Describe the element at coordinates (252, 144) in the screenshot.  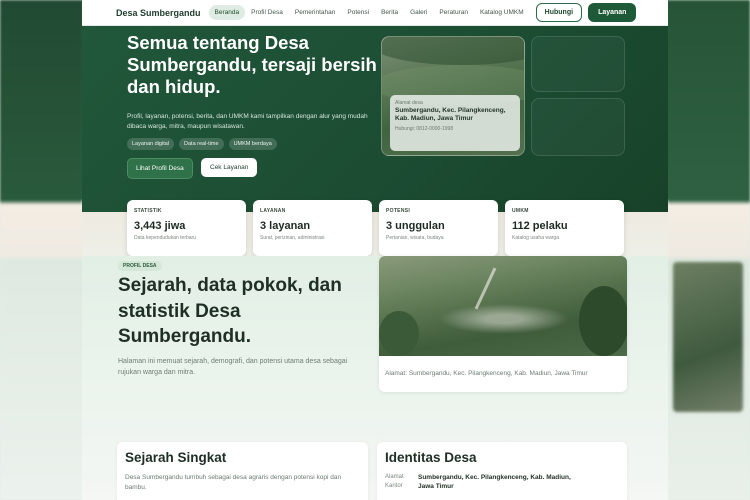
I see `chip-umkm-berdaya: UMKM berdaya` at that location.